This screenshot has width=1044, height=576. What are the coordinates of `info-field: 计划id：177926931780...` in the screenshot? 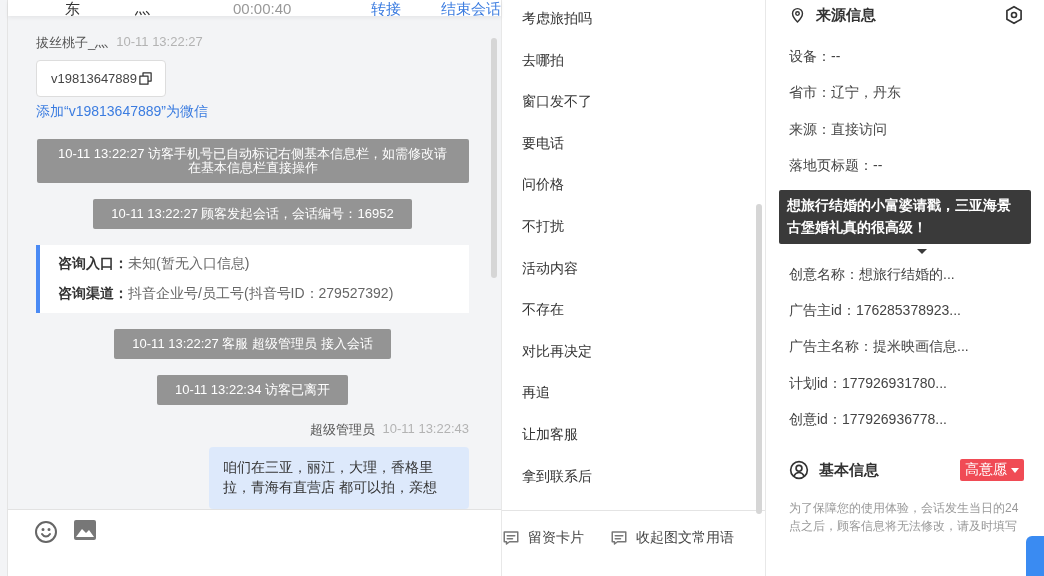 It's located at (916, 390).